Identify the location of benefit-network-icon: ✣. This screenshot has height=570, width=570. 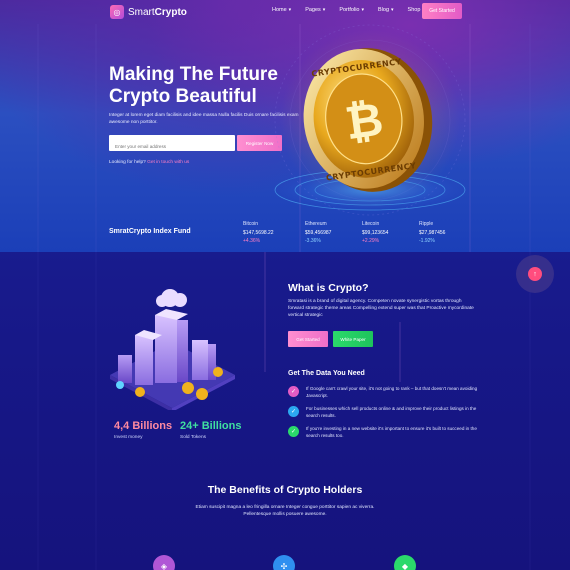
(284, 562).